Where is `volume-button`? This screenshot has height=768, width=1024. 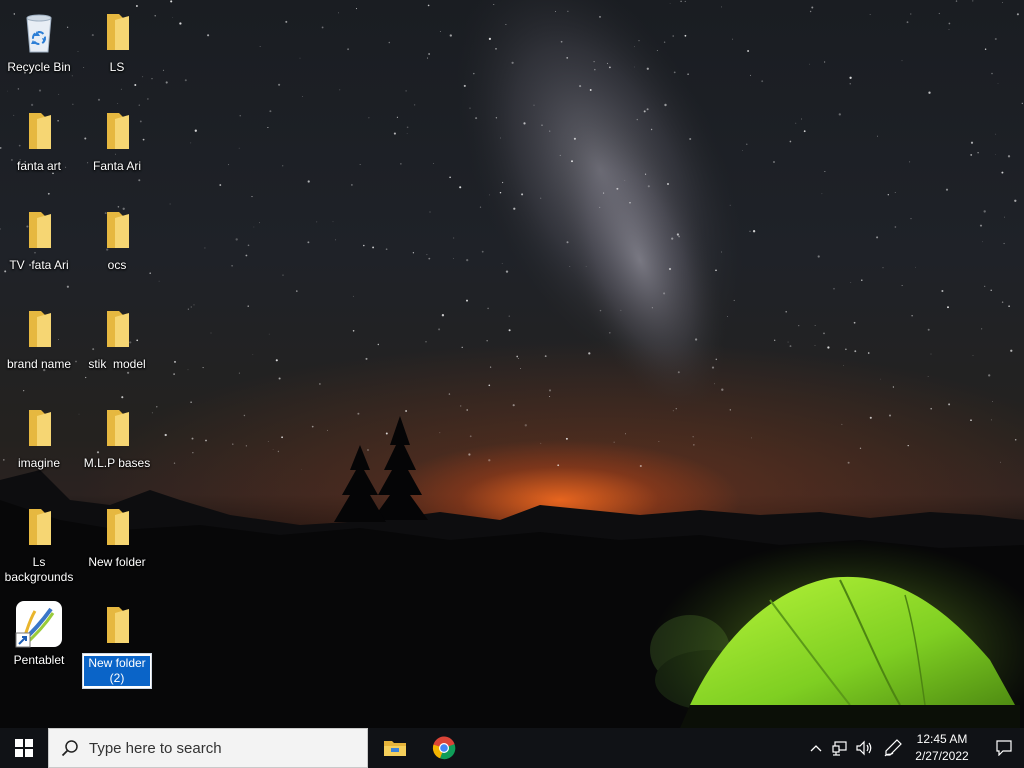 volume-button is located at coordinates (865, 748).